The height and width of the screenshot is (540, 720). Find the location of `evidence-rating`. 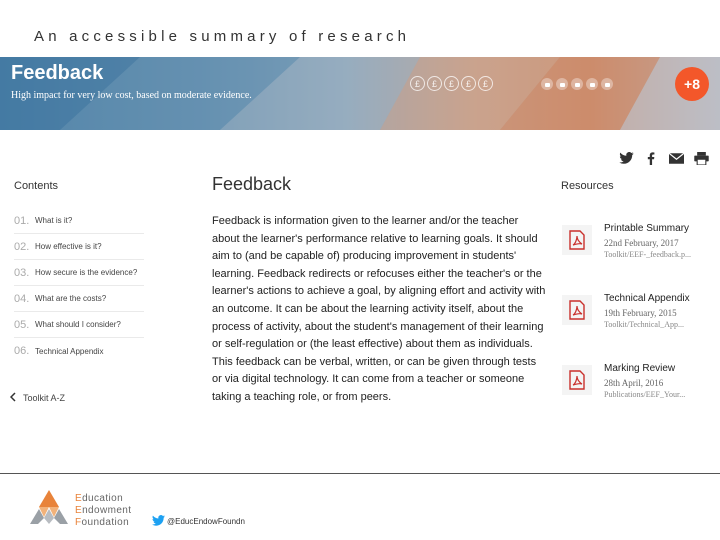

evidence-rating is located at coordinates (577, 84).